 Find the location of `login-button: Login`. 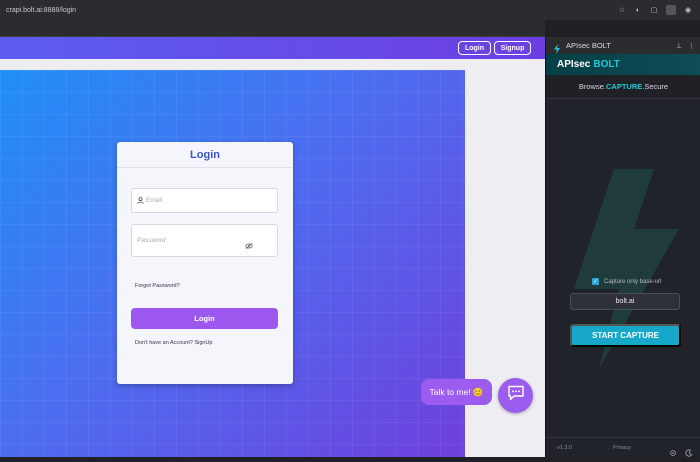

login-button: Login is located at coordinates (204, 318).